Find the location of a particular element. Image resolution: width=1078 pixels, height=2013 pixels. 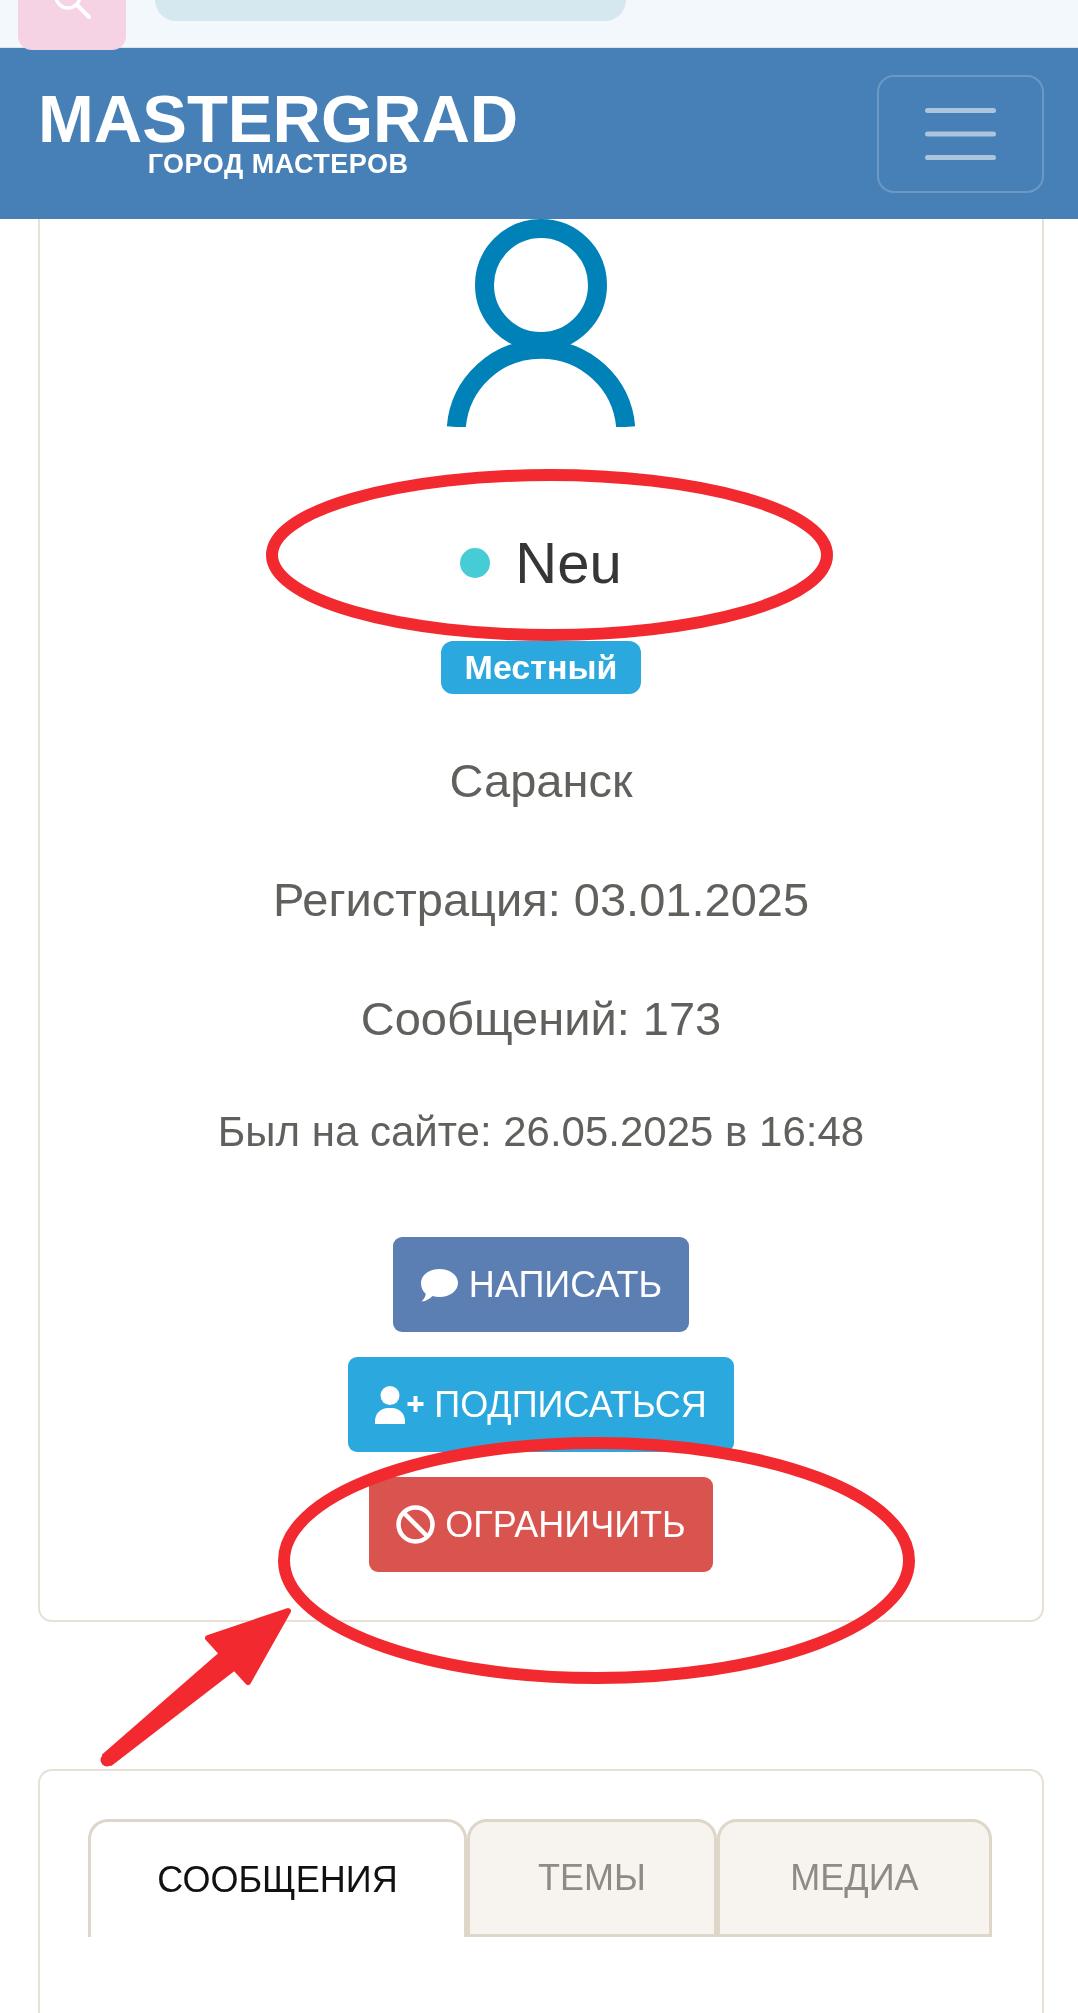

write-message-button: НАПИСАТЬ is located at coordinates (541, 1284).